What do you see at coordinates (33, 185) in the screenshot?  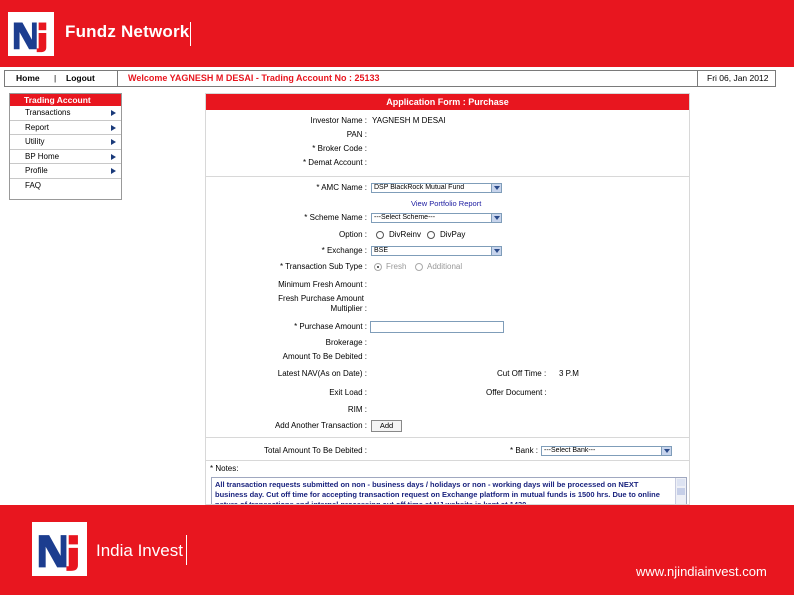 I see `sidebar-item-label: FAQ` at bounding box center [33, 185].